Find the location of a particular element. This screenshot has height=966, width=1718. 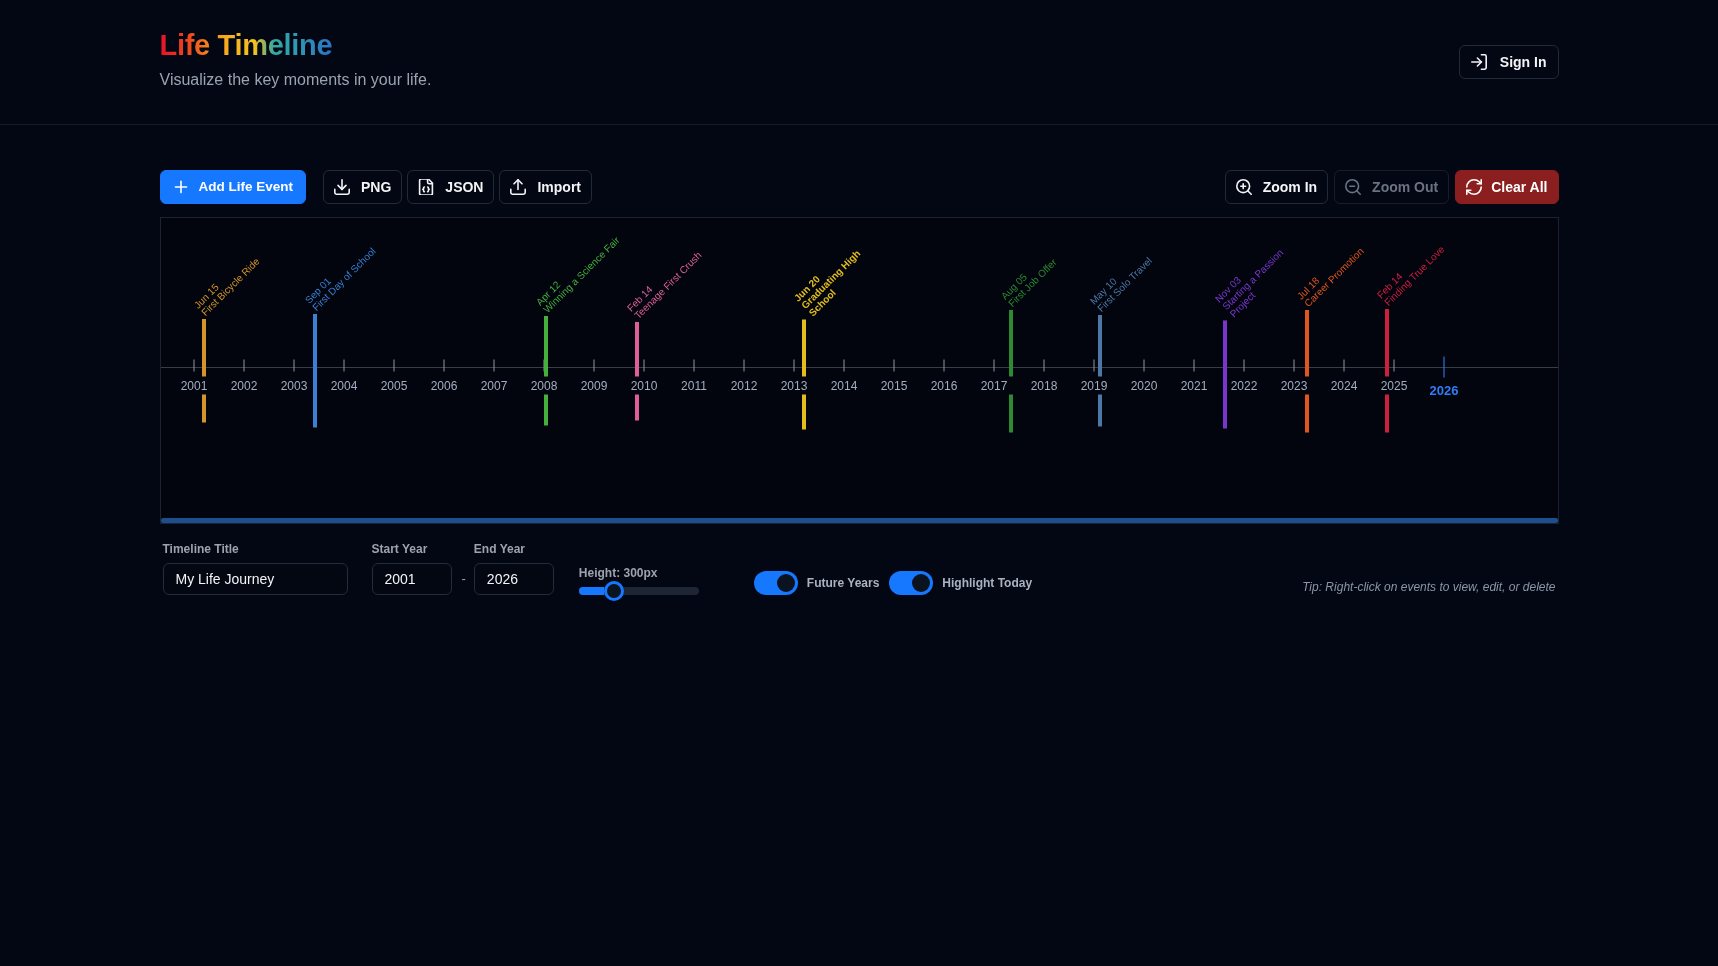

year-label: 2011 is located at coordinates (693, 385).